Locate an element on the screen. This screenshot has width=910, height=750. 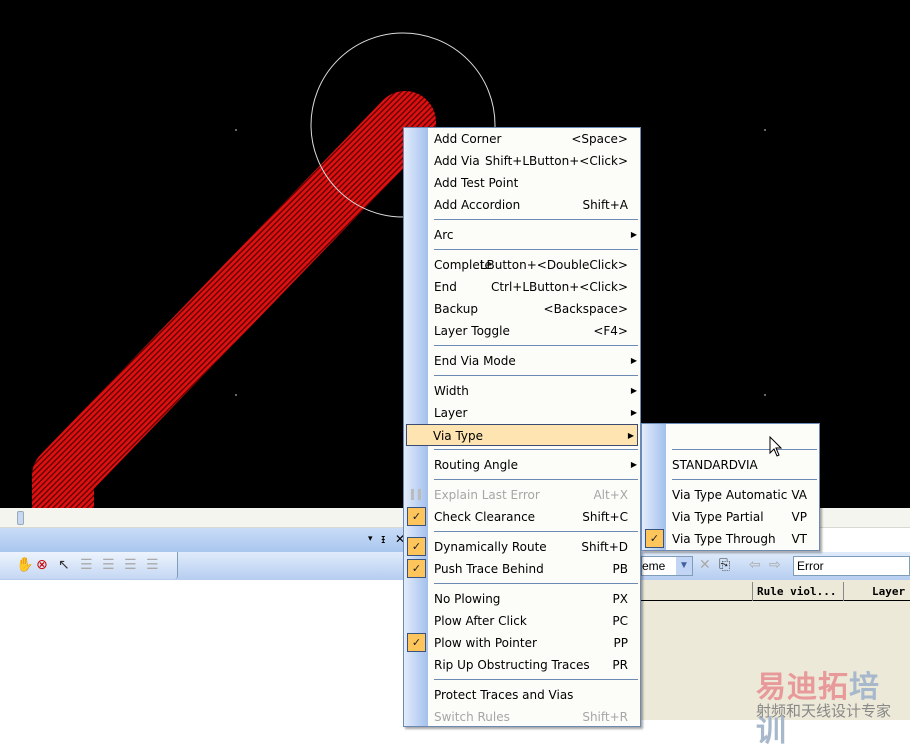
submenu-item-via-type-automatic: Via Type Automatic VA is located at coordinates (730, 495).